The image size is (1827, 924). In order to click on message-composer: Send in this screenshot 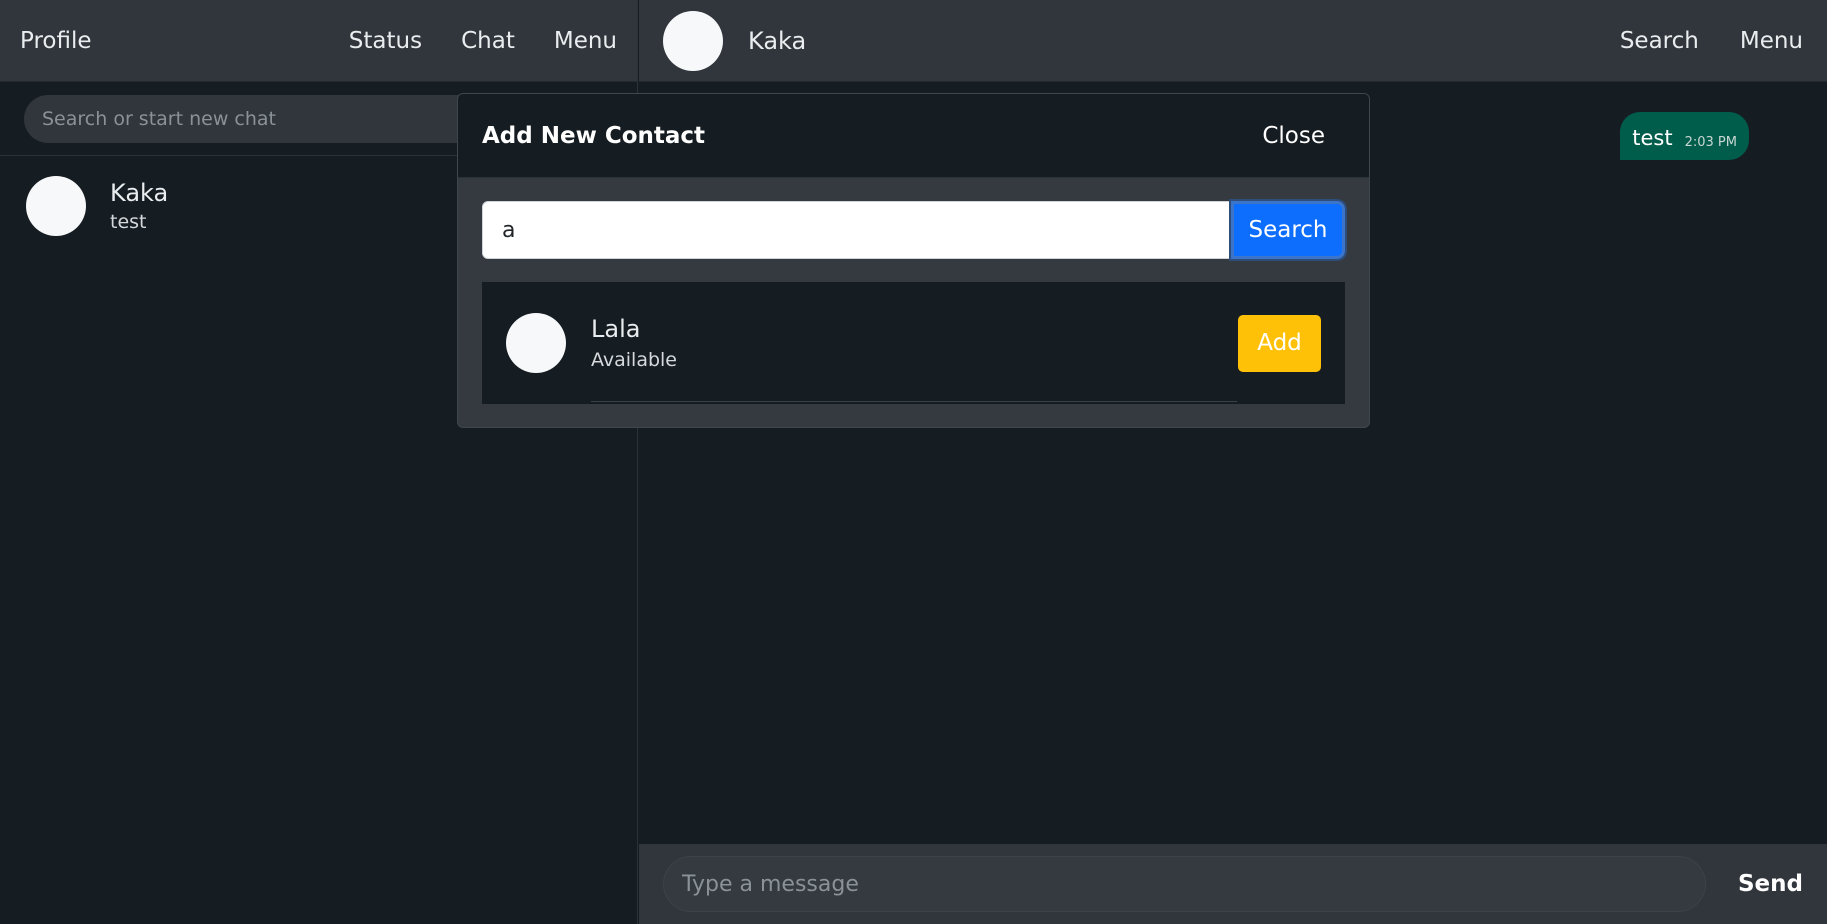, I will do `click(1233, 884)`.